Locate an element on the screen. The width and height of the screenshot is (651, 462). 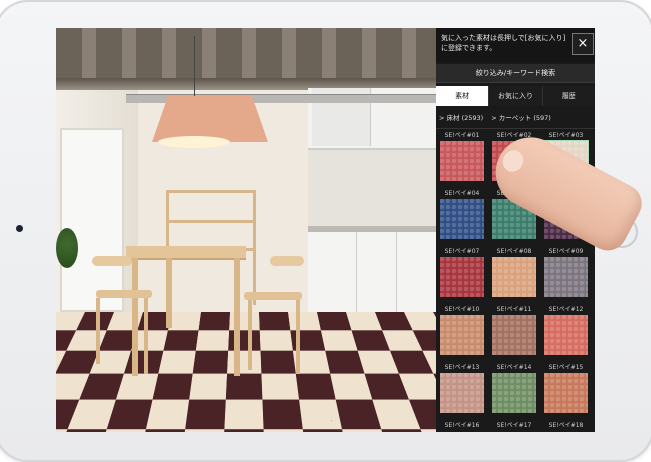
material-swatch: SE!ペイ#14 is located at coordinates (514, 388).